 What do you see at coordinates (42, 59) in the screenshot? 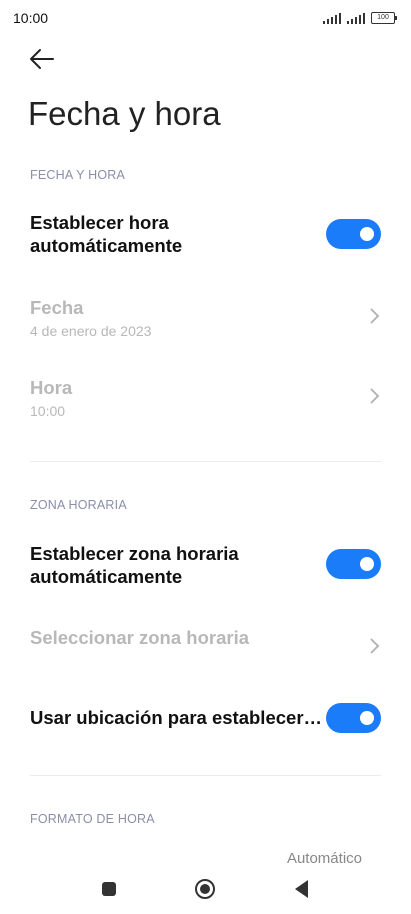
I see `back-arrow-icon` at bounding box center [42, 59].